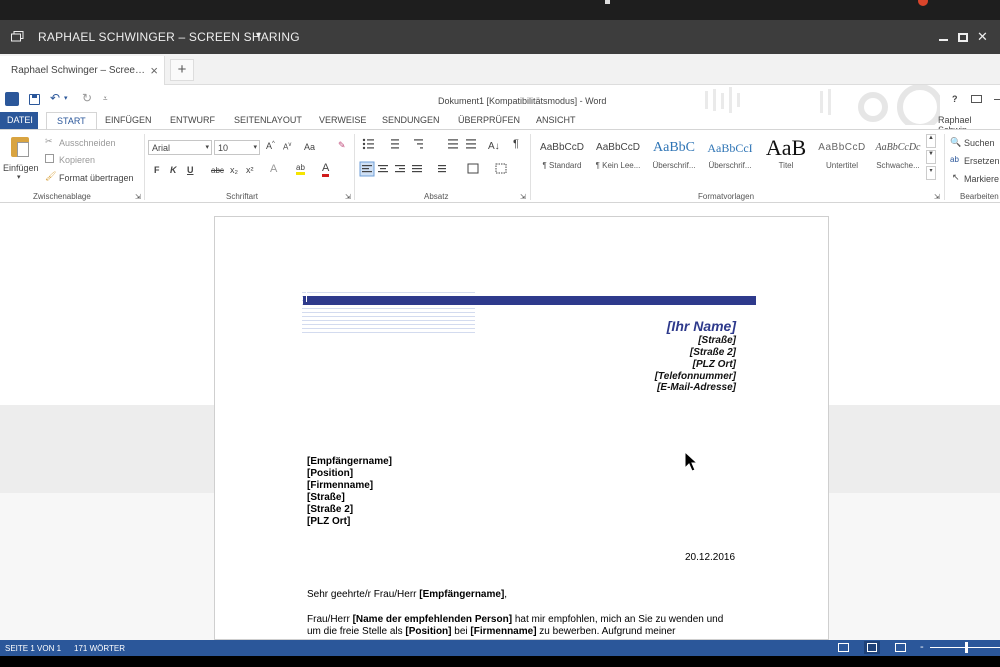 This screenshot has width=1000, height=667. What do you see at coordinates (981, 179) in the screenshot?
I see `select-button: Markiere` at bounding box center [981, 179].